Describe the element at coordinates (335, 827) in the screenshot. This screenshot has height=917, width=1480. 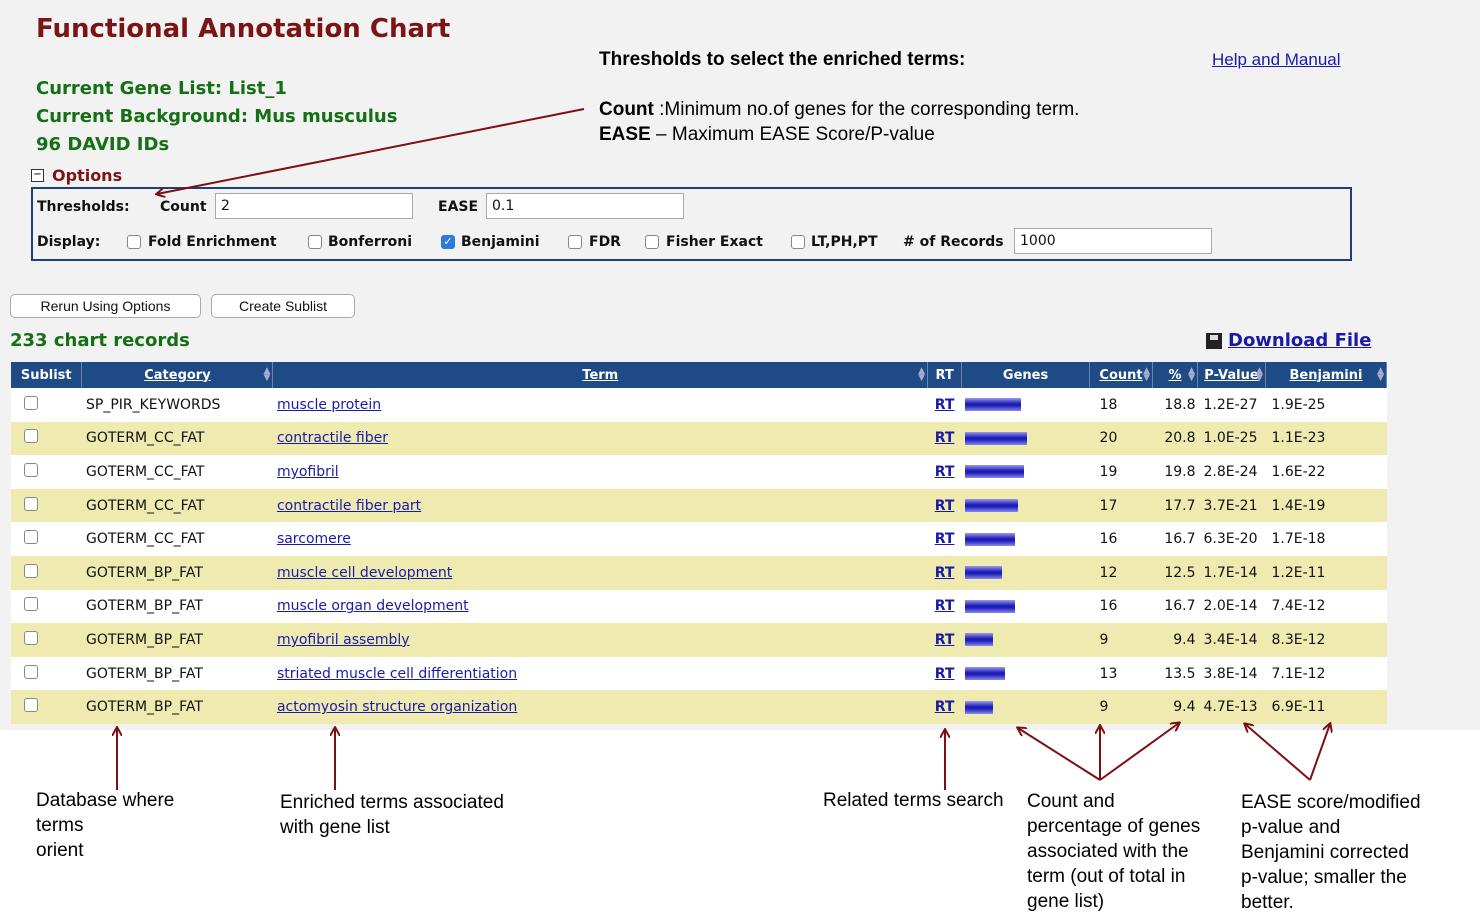
I see `annotation-line: with gene list` at that location.